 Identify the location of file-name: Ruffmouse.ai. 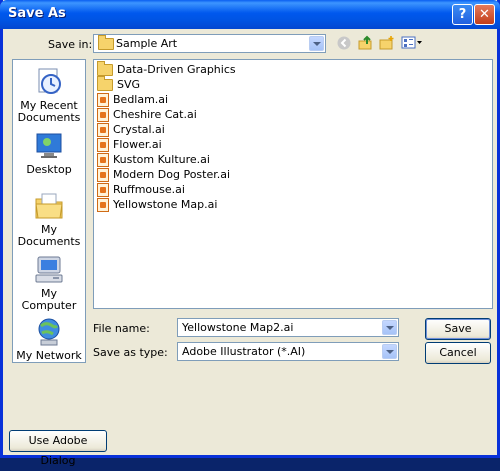
(149, 189).